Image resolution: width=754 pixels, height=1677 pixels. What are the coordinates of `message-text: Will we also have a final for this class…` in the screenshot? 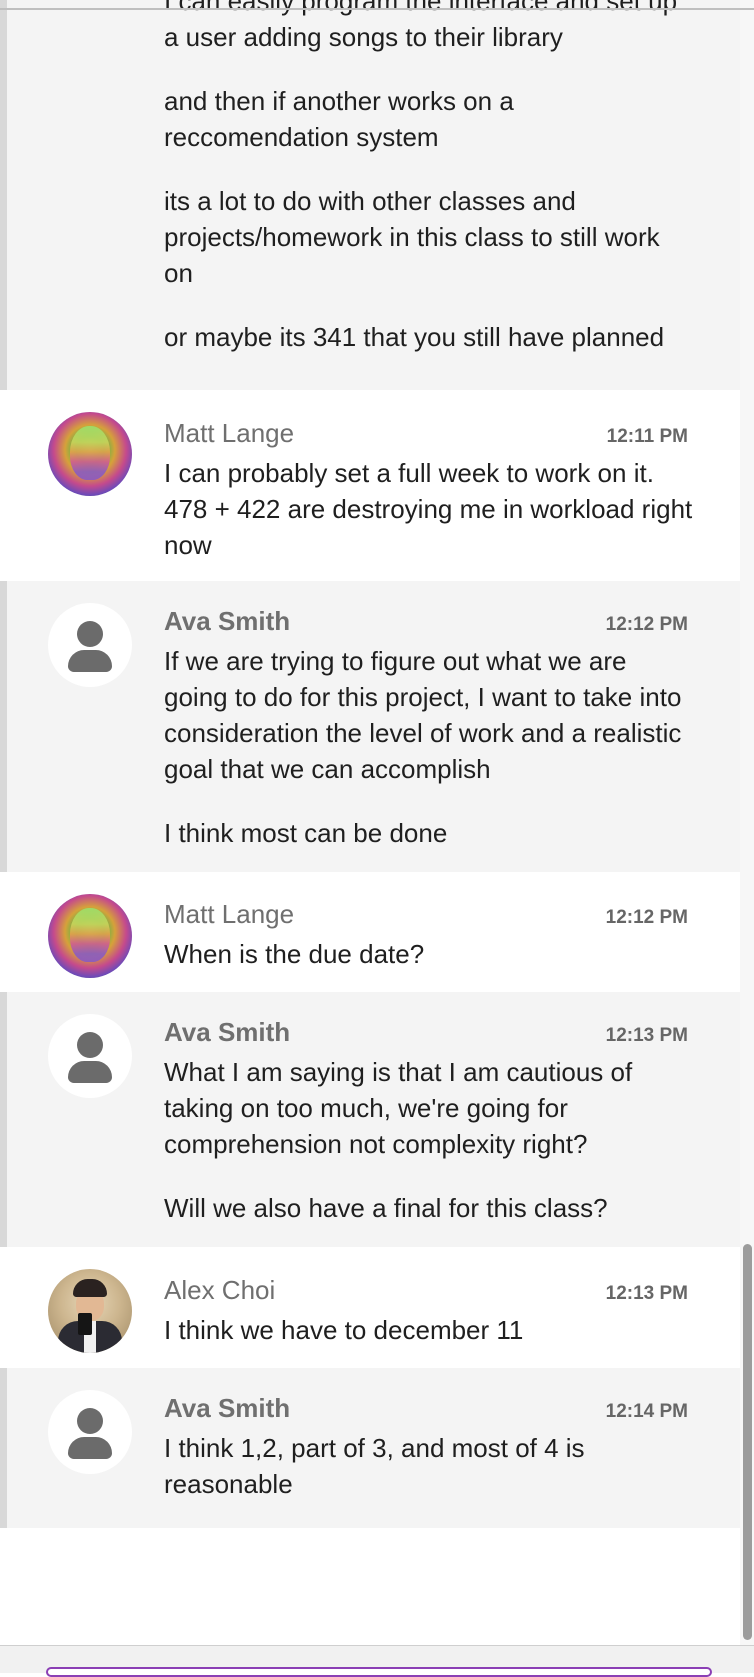 It's located at (386, 1208).